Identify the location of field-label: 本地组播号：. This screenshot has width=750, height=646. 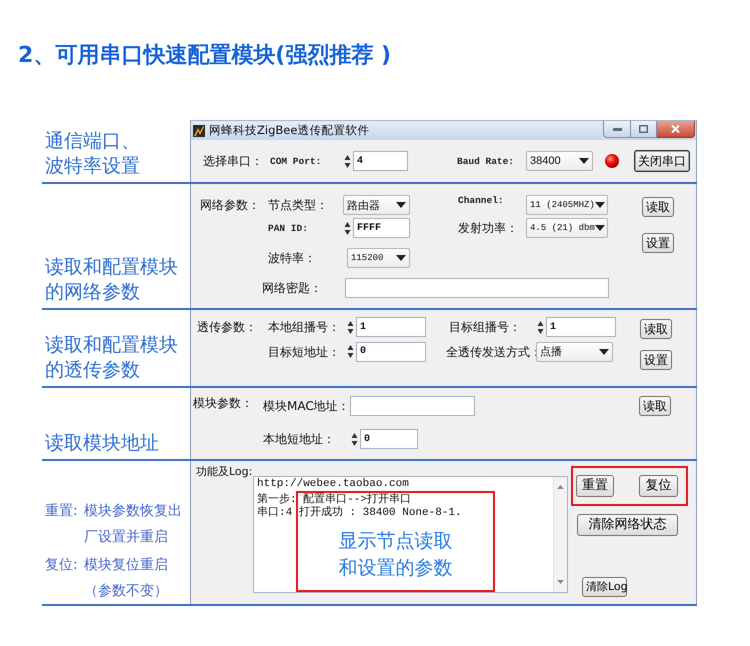
(304, 327).